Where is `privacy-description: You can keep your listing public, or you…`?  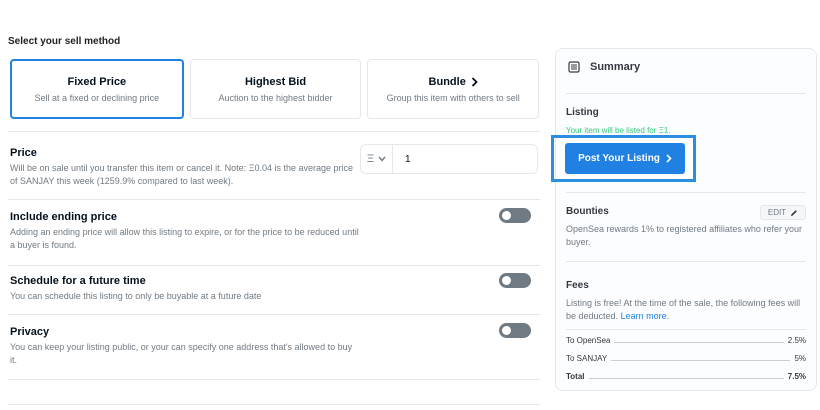 privacy-description: You can keep your listing public, or you… is located at coordinates (181, 353).